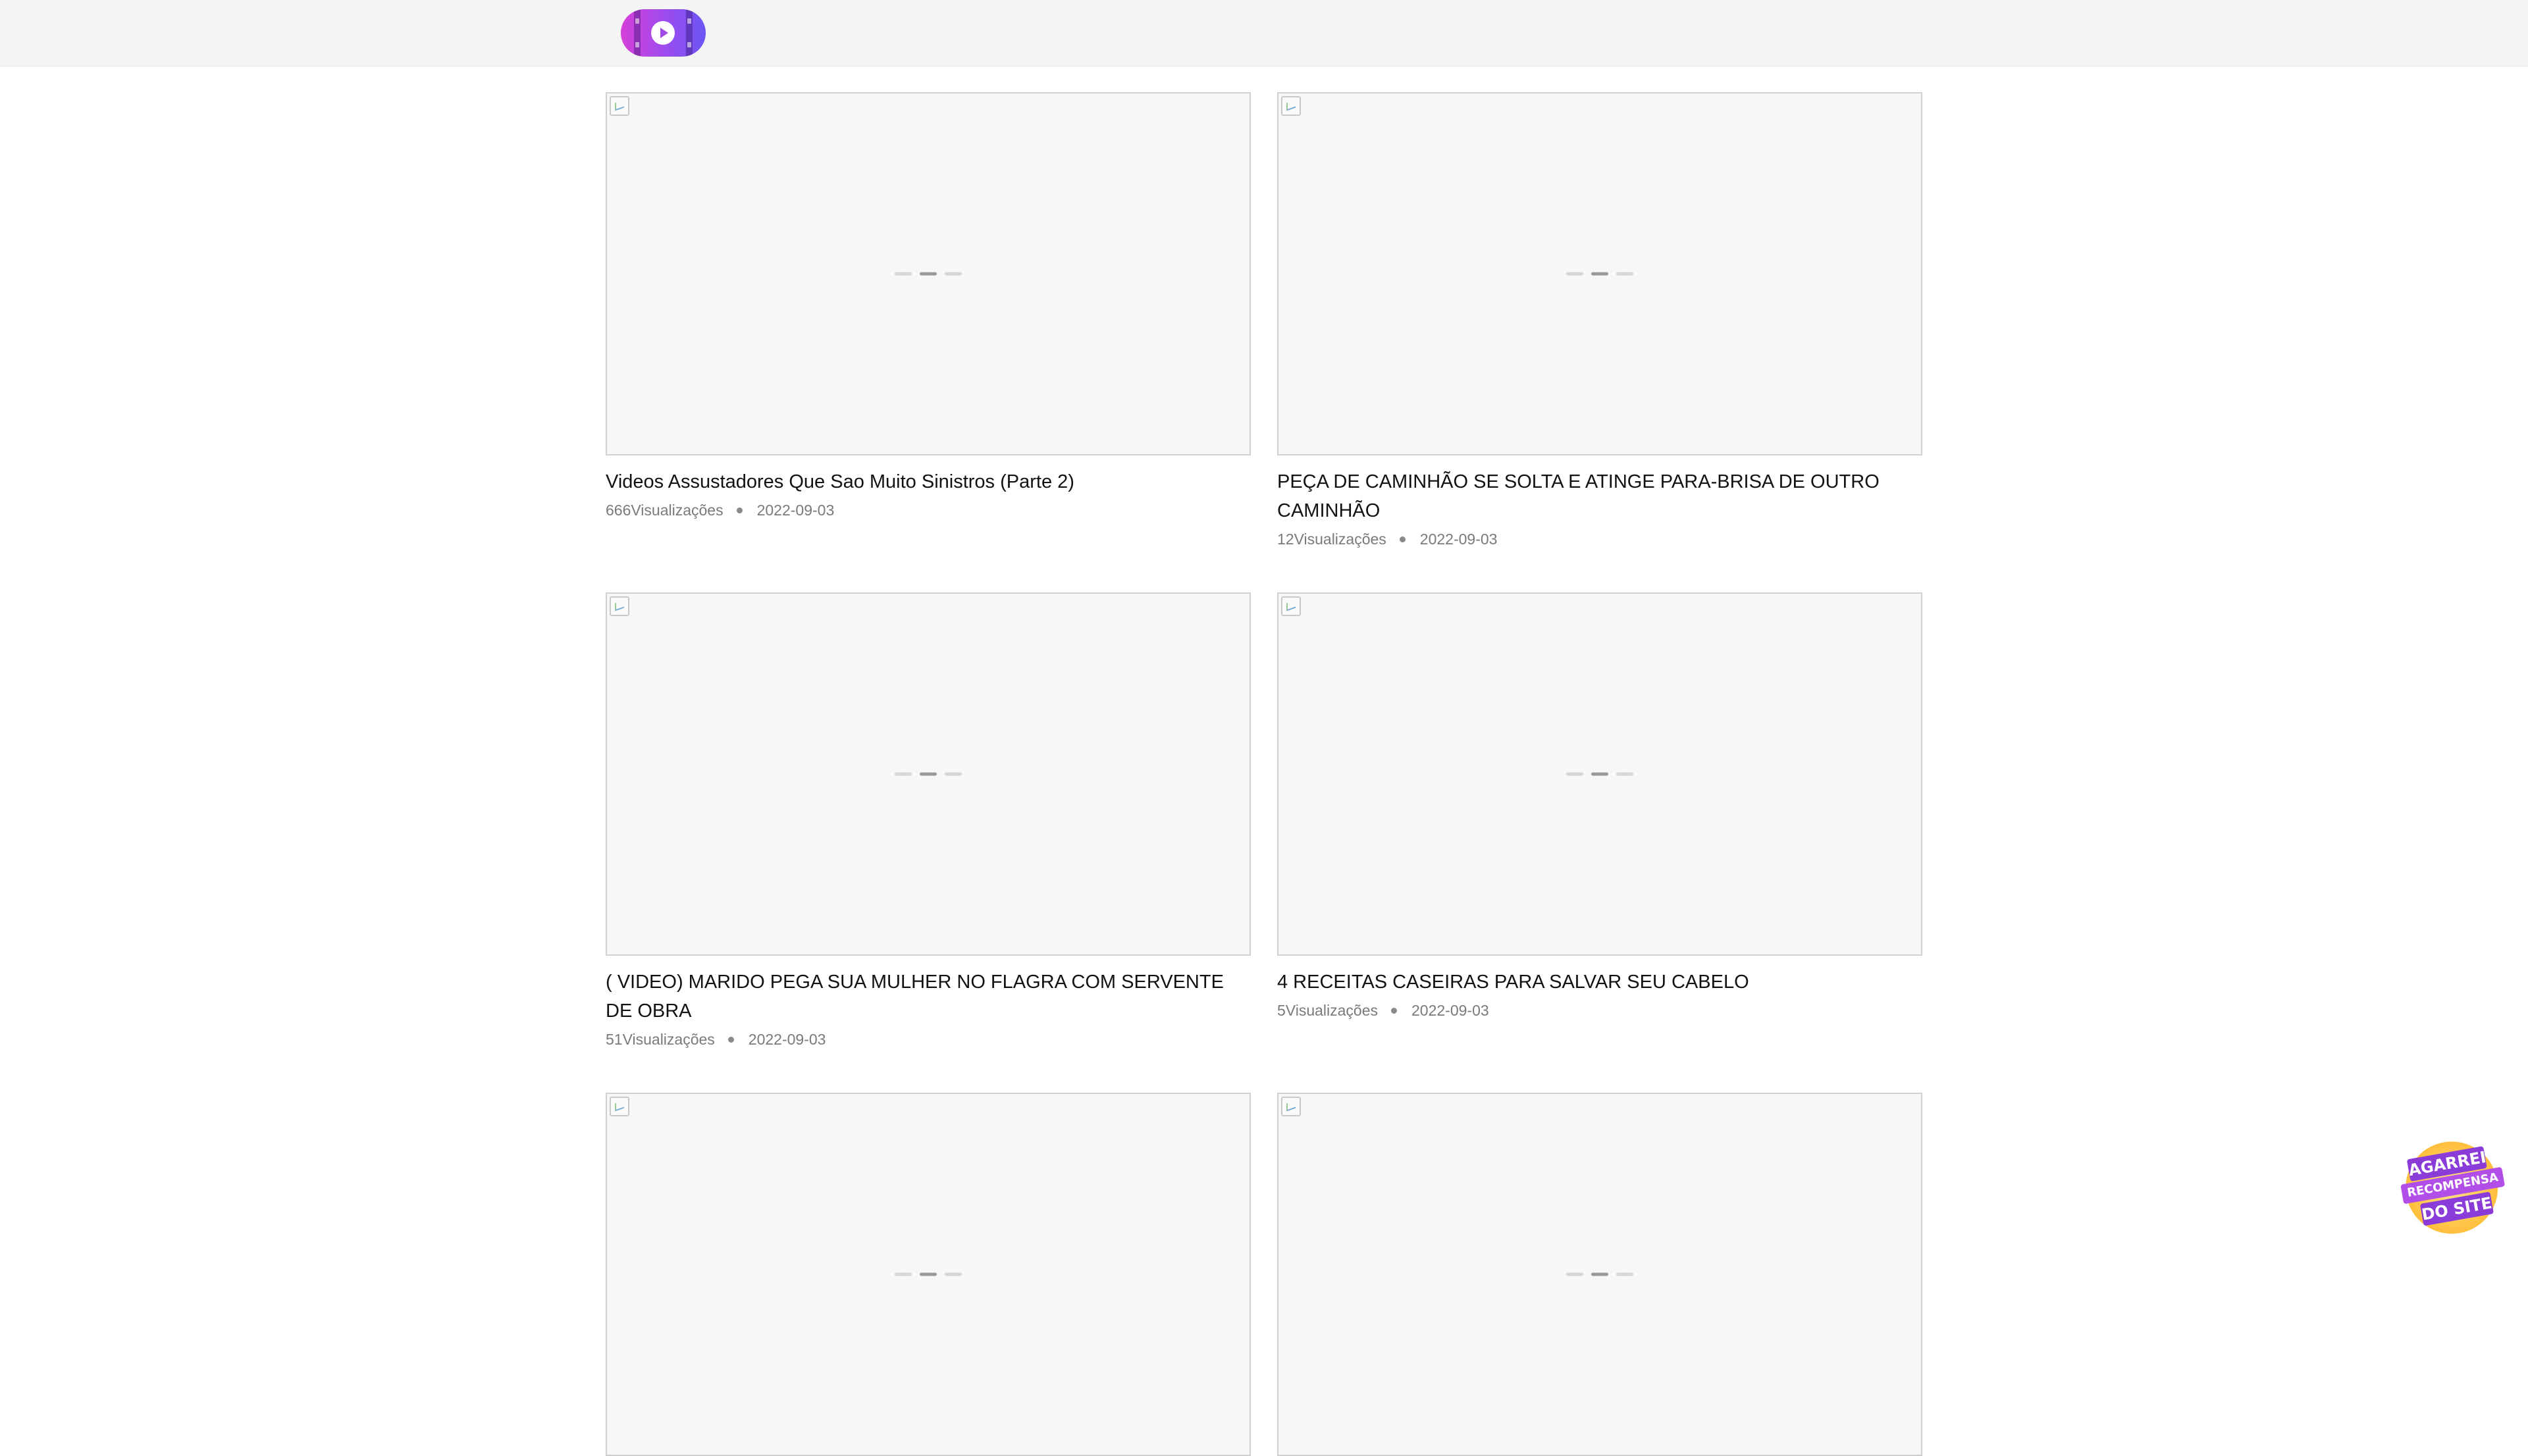 This screenshot has width=2528, height=1456. I want to click on video-meta: 5Visualizações 2022-09-03, so click(1600, 1011).